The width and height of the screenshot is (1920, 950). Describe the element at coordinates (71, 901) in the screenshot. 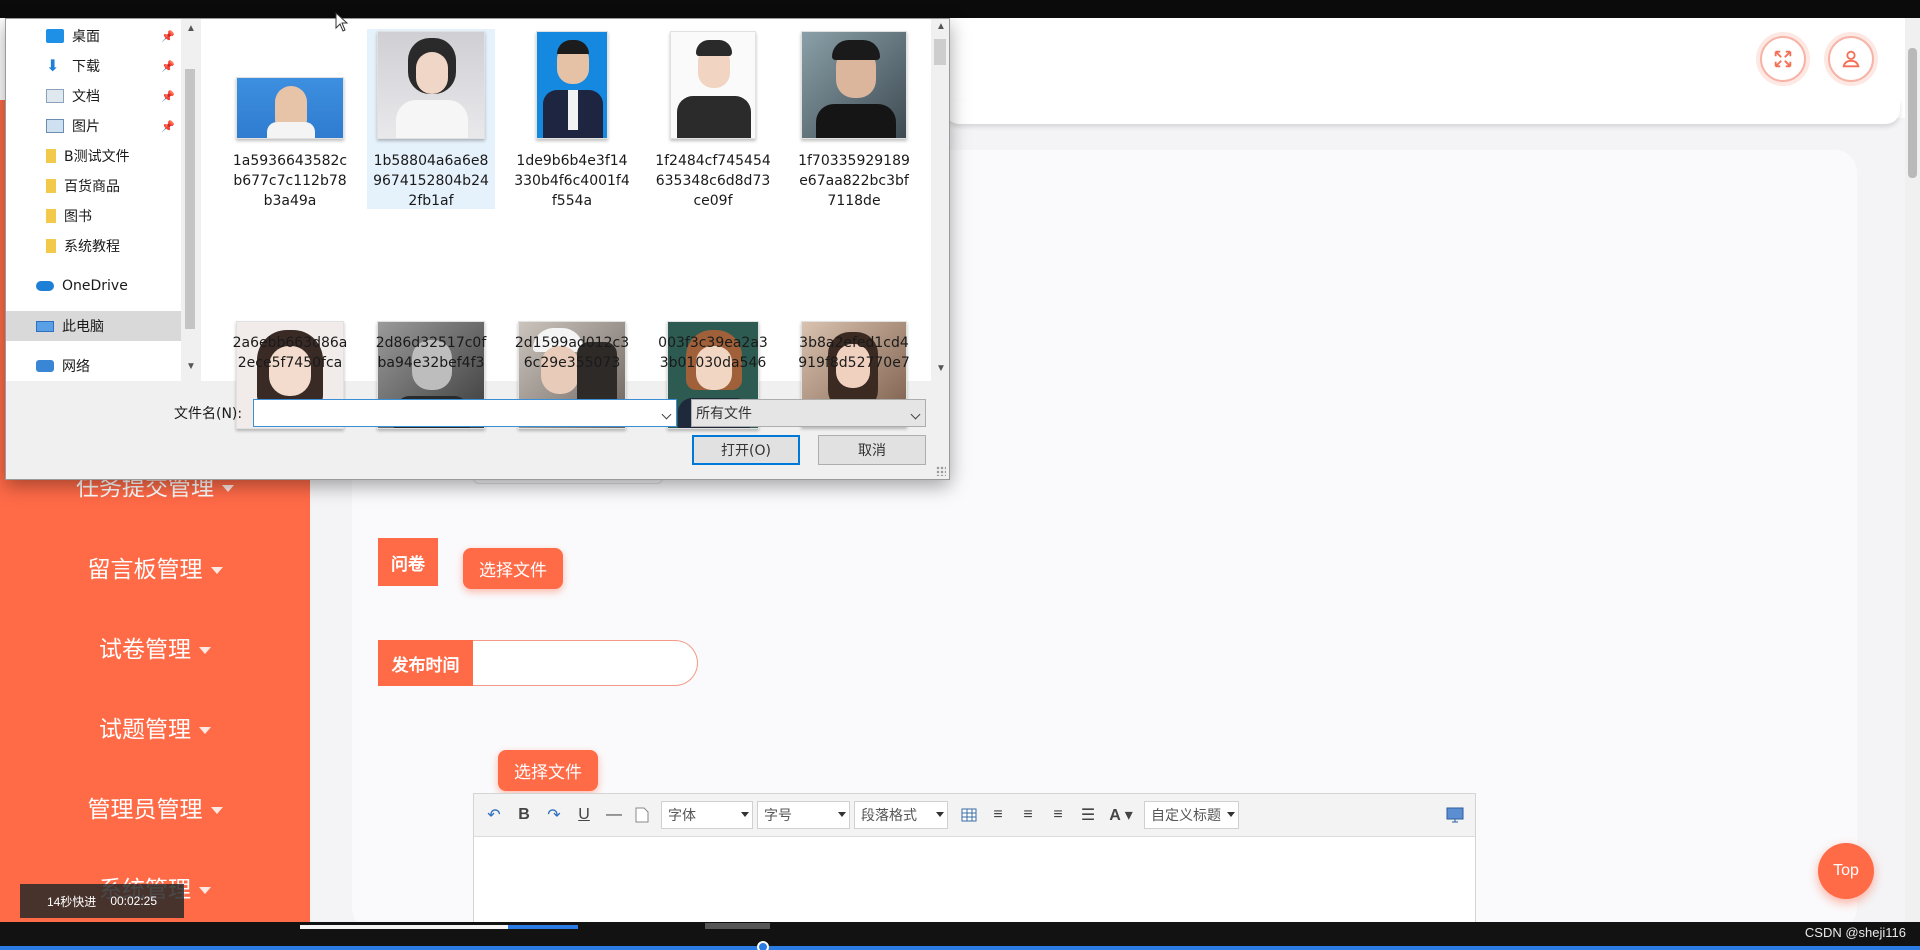

I see `fast-forward-text: 14秒快进` at that location.